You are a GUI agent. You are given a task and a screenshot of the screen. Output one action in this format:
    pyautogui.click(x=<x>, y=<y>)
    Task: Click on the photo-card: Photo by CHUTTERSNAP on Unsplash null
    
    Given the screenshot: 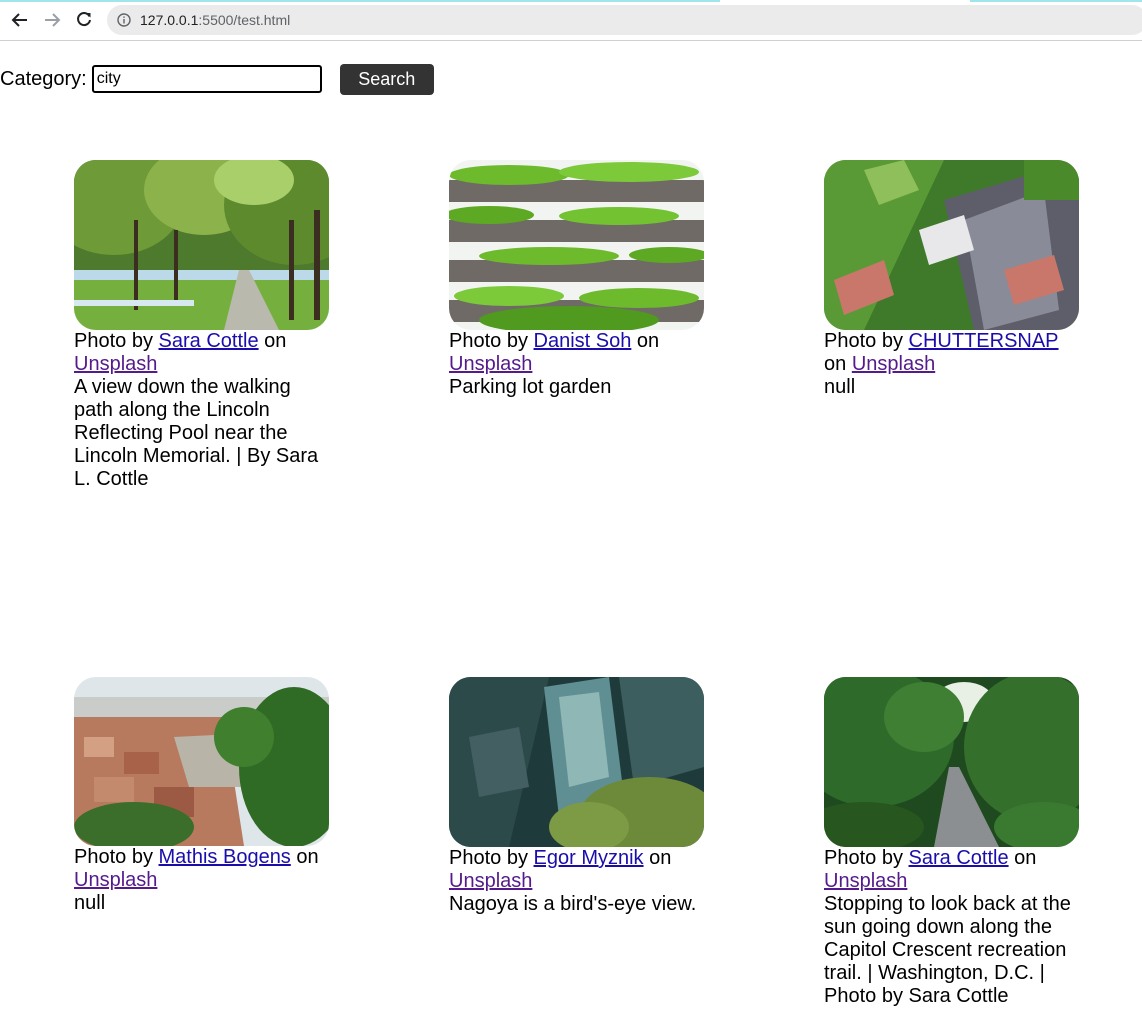 What is the action you would take?
    pyautogui.click(x=951, y=279)
    